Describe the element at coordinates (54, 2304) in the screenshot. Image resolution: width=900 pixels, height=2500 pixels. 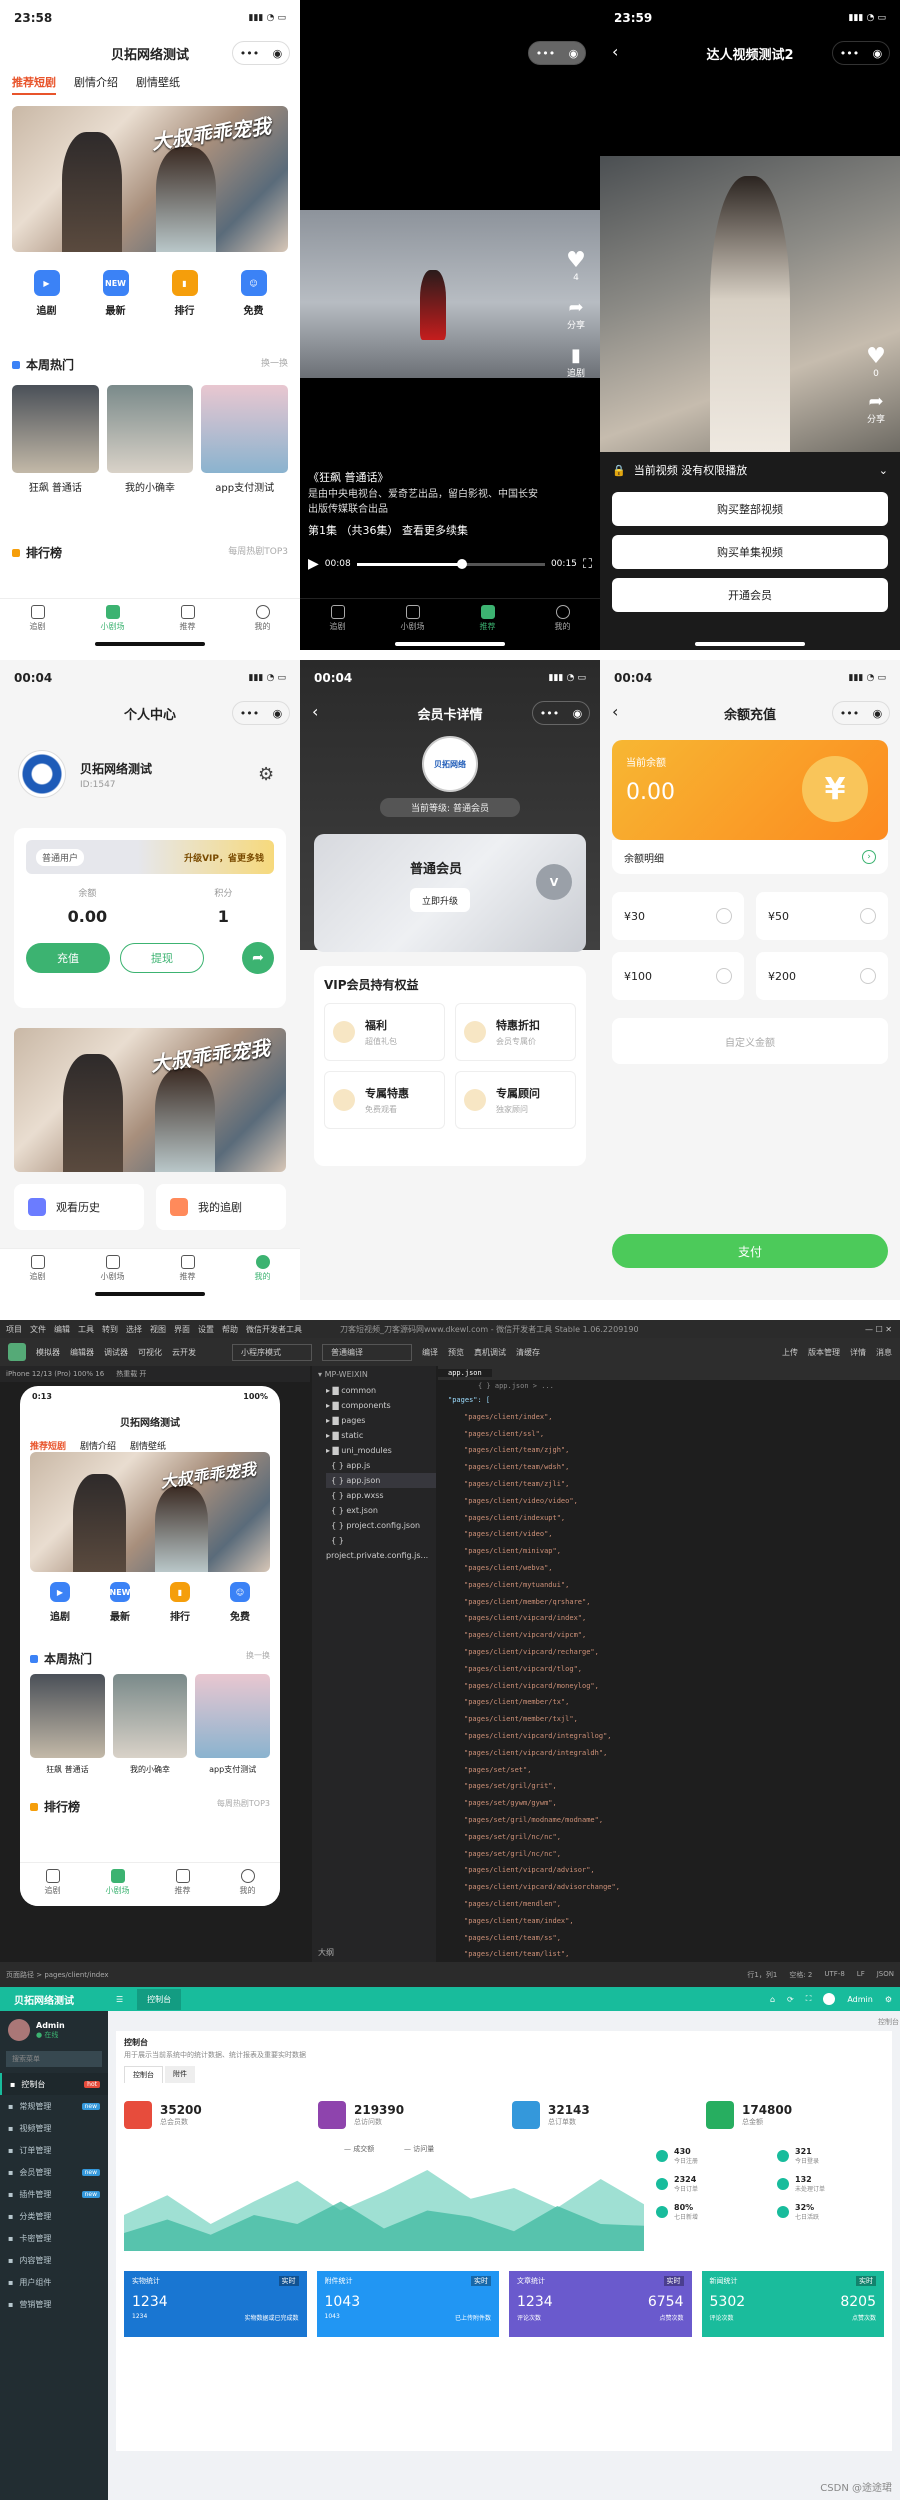
I see `sidebar-item: ▪ 营销管理` at that location.